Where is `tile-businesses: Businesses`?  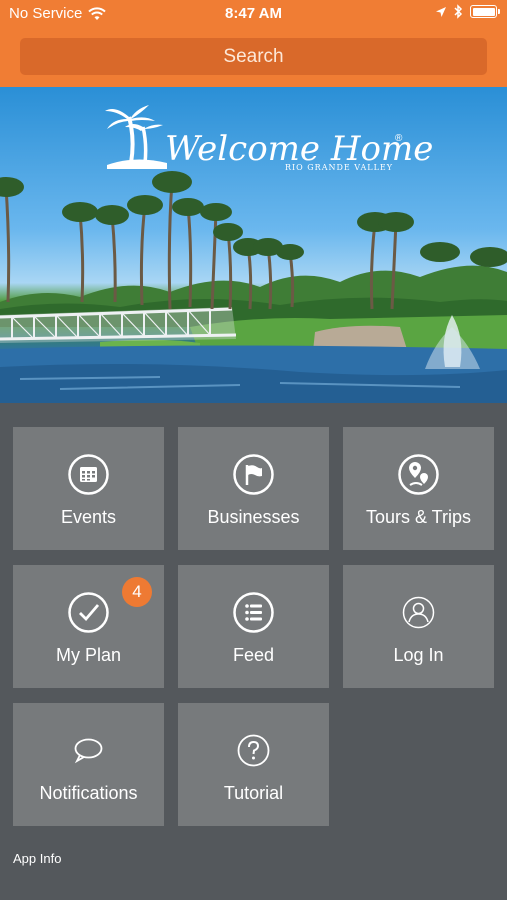
tile-businesses: Businesses is located at coordinates (253, 488).